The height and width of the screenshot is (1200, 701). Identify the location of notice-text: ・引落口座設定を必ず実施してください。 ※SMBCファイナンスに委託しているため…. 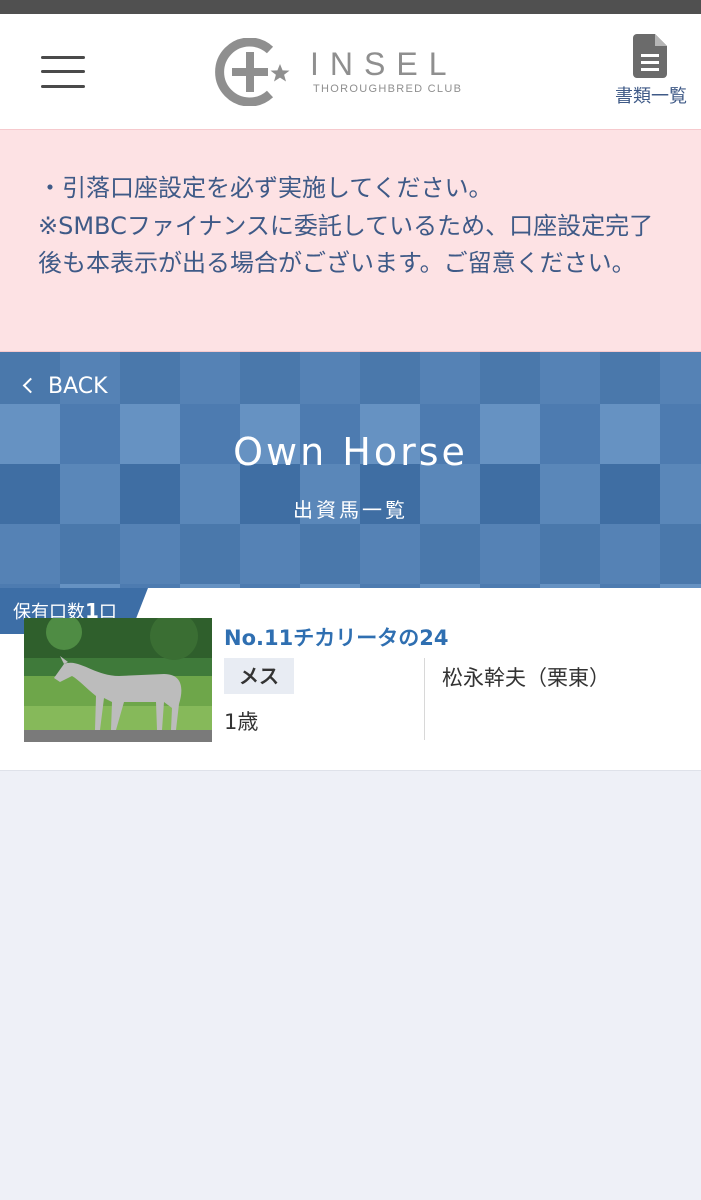
(353, 226).